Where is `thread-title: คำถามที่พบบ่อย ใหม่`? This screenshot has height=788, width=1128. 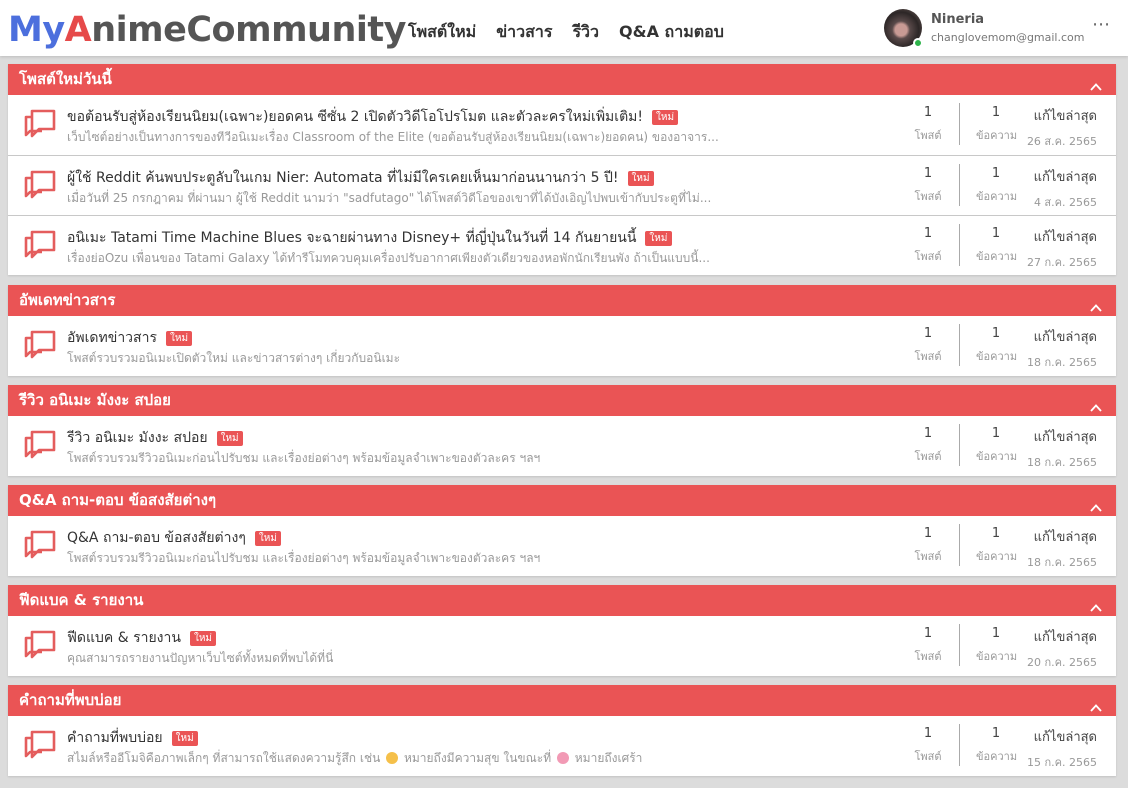
thread-title: คำถามที่พบบ่อย ใหม่ is located at coordinates (132, 738).